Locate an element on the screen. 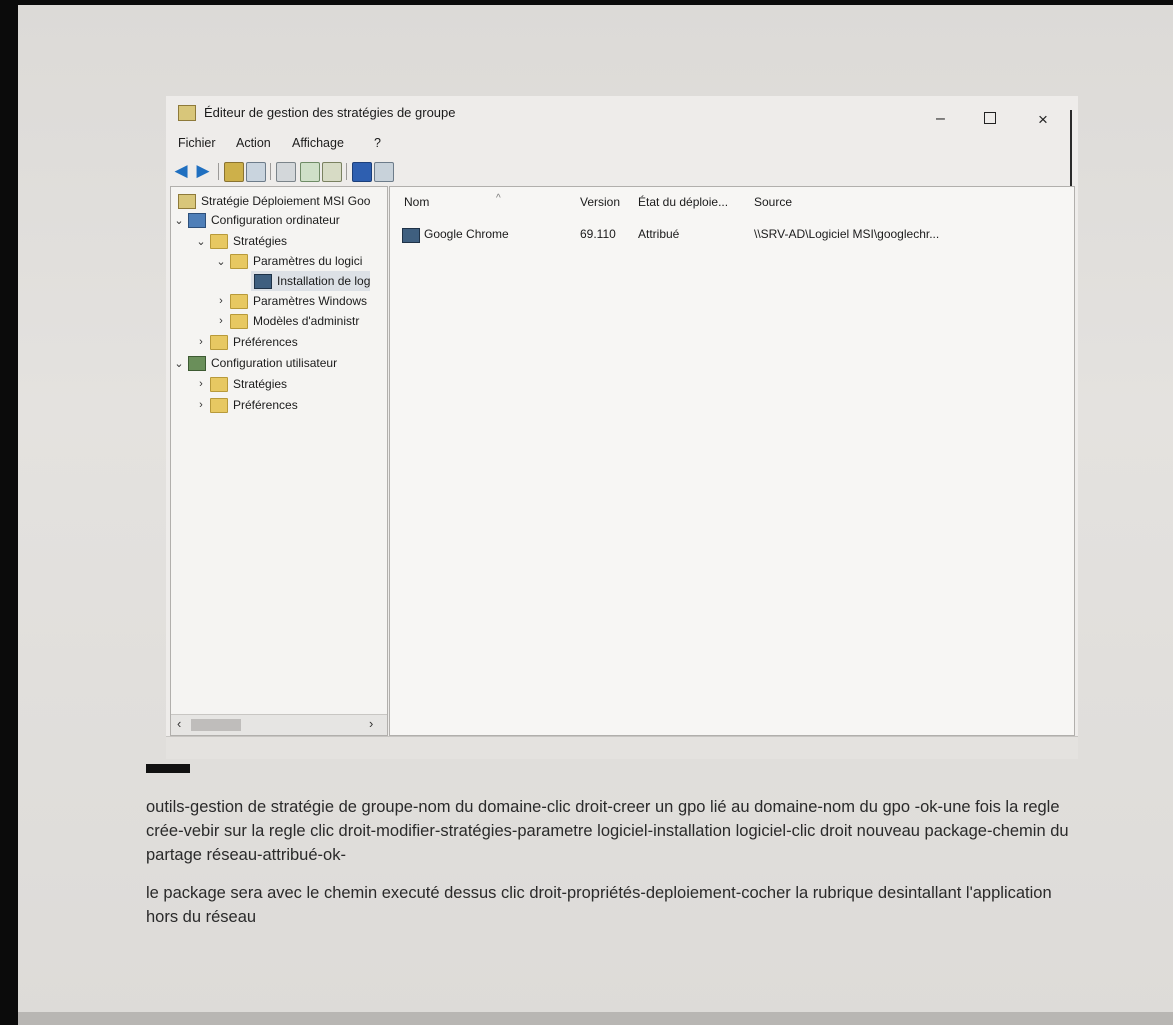  tree-item-strategies: ⌄ Stratégies is located at coordinates (241, 241).